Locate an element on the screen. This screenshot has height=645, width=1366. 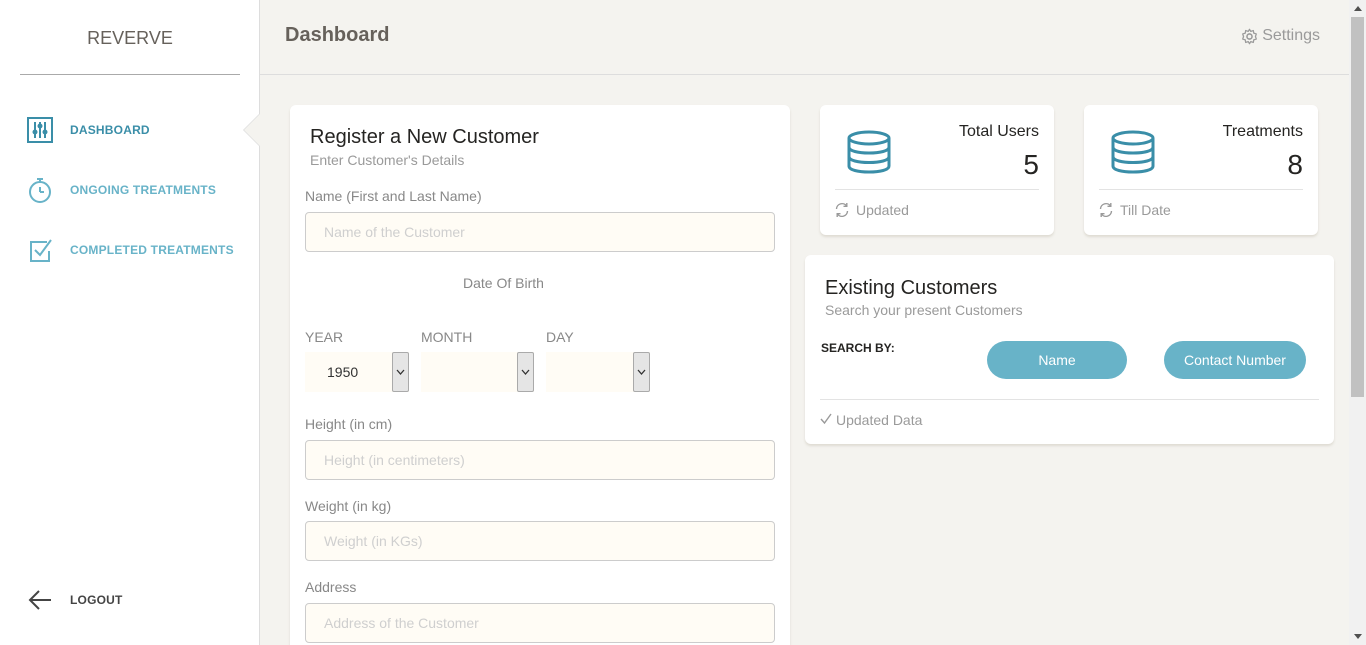
stopwatch-icon is located at coordinates (40, 190).